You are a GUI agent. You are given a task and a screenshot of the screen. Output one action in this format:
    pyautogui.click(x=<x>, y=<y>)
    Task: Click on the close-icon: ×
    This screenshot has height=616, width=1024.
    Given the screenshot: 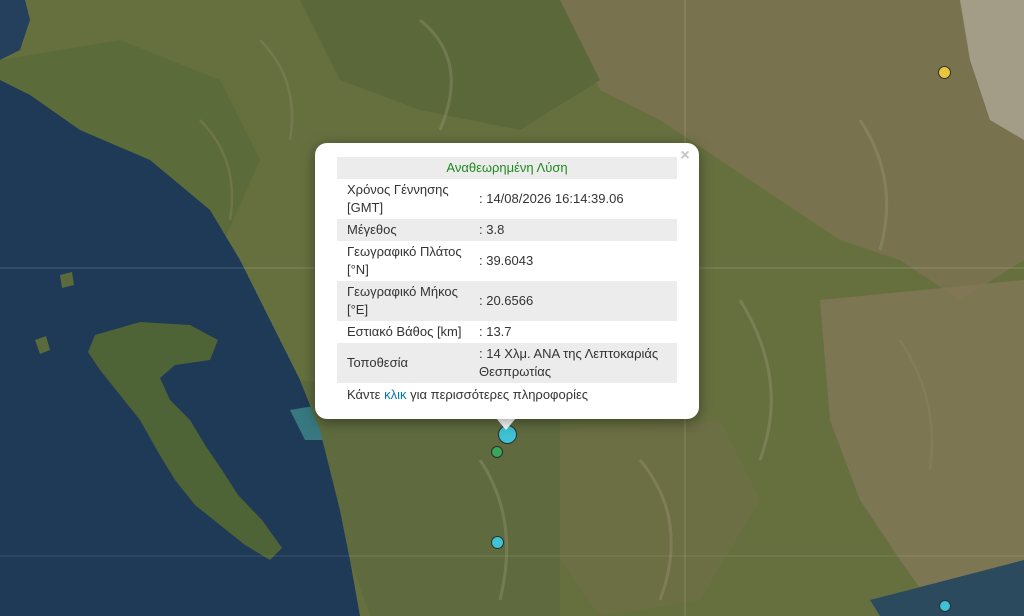 What is the action you would take?
    pyautogui.click(x=685, y=156)
    